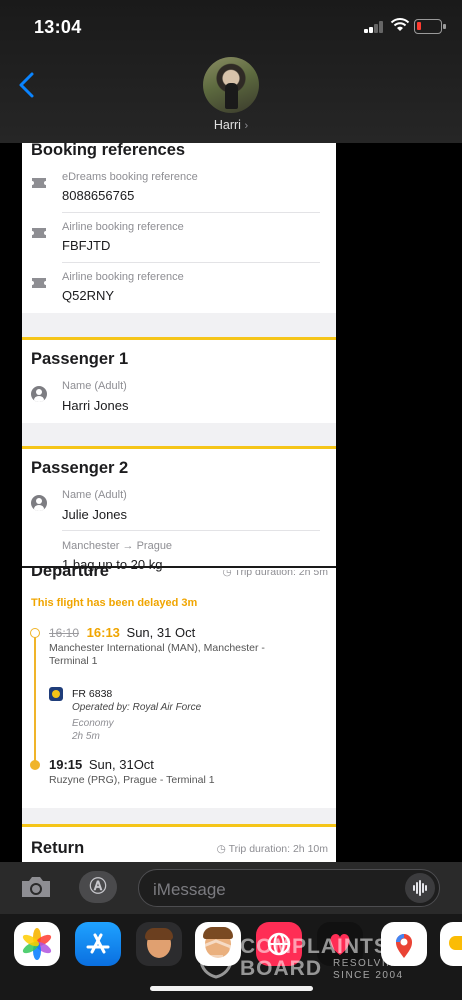 This screenshot has height=1000, width=462. Describe the element at coordinates (58, 27) in the screenshot. I see `status-time: 13:04` at that location.